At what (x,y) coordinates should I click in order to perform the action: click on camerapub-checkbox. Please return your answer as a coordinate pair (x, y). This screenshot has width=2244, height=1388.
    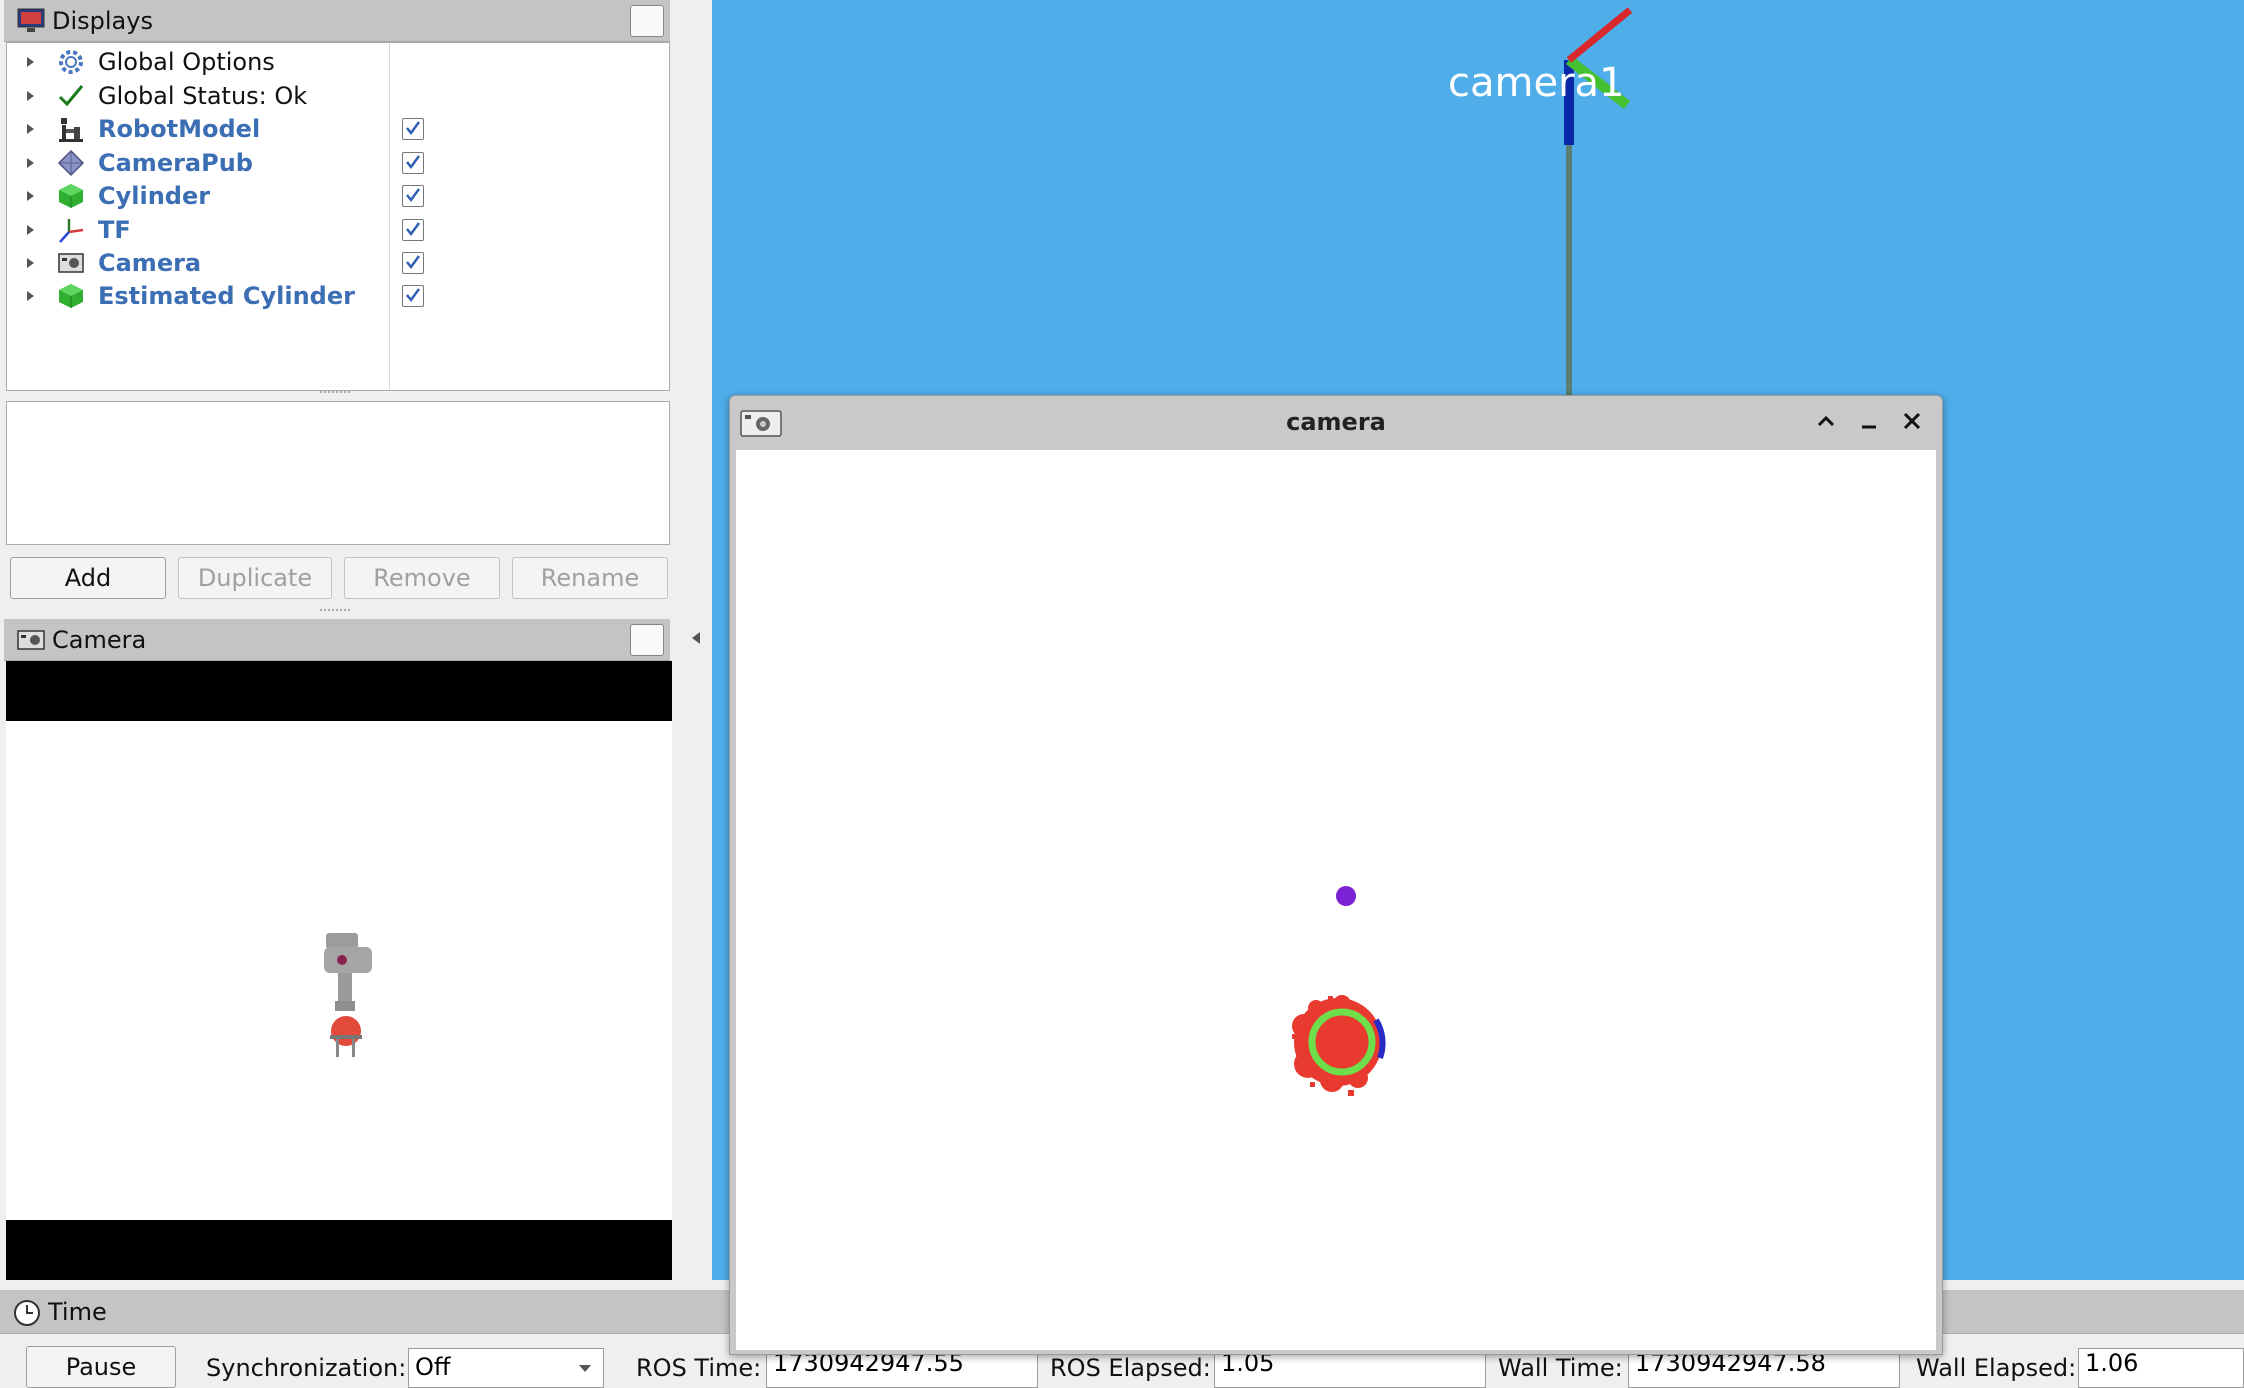
    Looking at the image, I should click on (413, 162).